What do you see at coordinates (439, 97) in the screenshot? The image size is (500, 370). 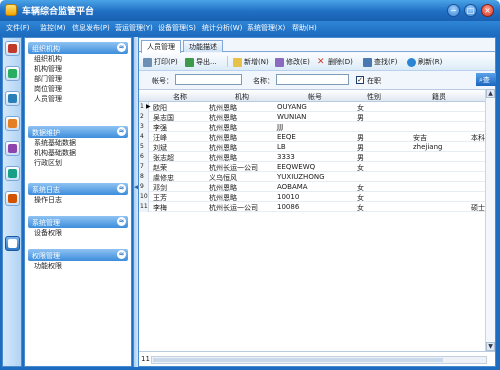 I see `column-header-origin: 籍贯` at bounding box center [439, 97].